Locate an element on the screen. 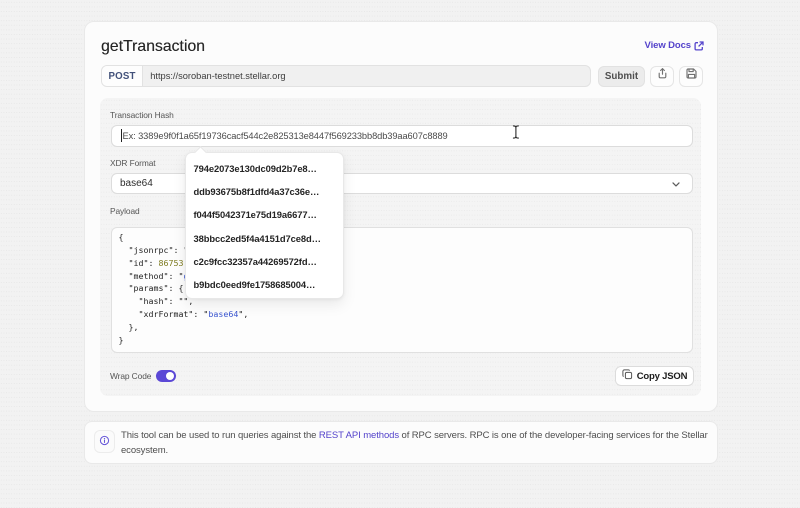 The width and height of the screenshot is (800, 508). view-docs-link: View Docs is located at coordinates (674, 45).